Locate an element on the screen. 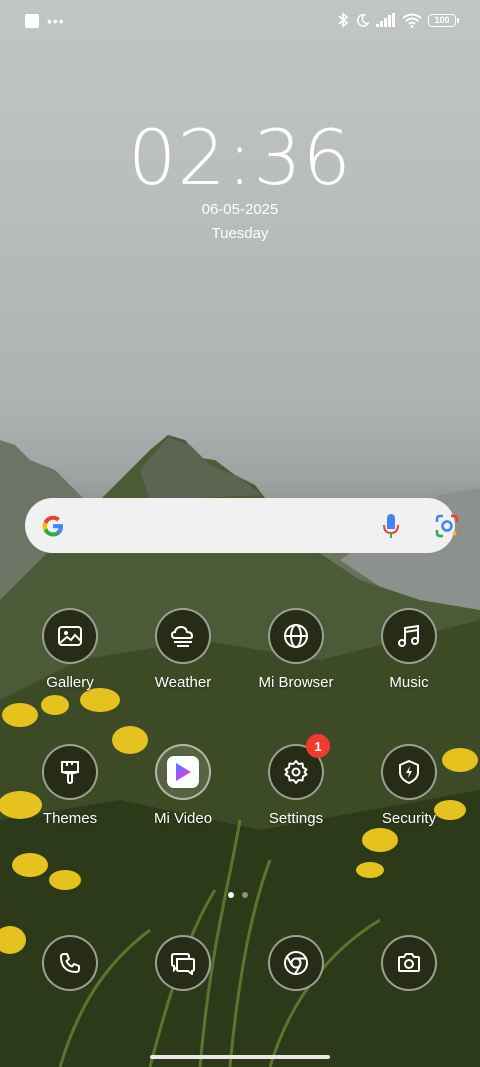 The height and width of the screenshot is (1067, 480). status-bar: ••• 100 is located at coordinates (240, 22).